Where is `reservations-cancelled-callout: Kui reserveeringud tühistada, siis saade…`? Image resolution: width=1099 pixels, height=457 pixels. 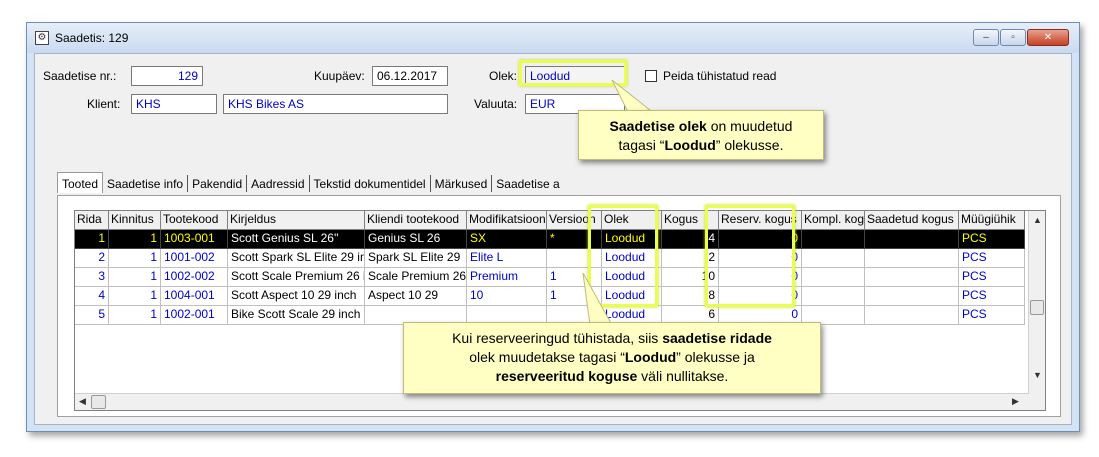 reservations-cancelled-callout: Kui reserveeringud tühistada, siis saade… is located at coordinates (612, 358).